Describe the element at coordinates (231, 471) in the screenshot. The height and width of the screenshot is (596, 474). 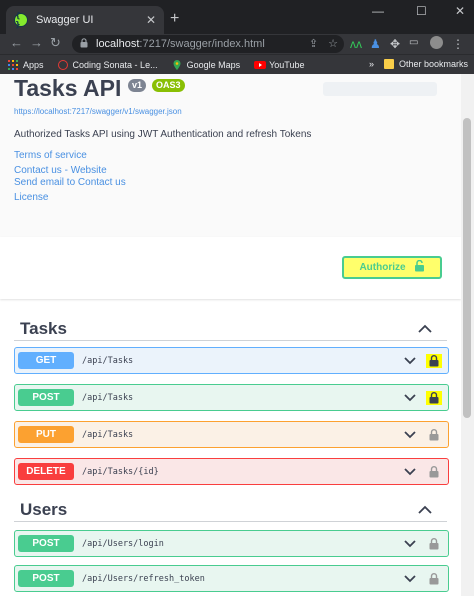
I see `operation-delete-task: DELETE /api/Tasks/{id}` at that location.